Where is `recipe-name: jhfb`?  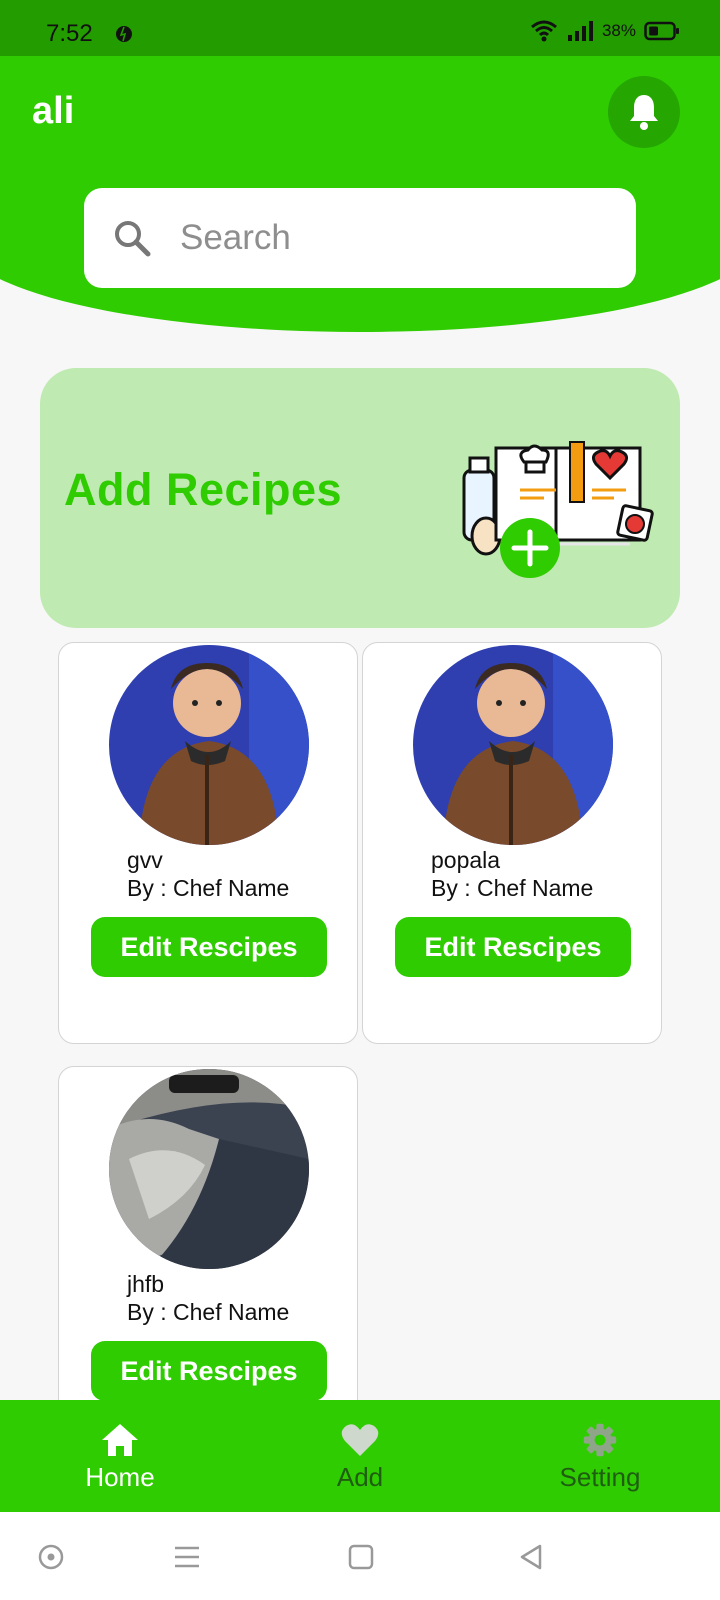 recipe-name: jhfb is located at coordinates (146, 1284).